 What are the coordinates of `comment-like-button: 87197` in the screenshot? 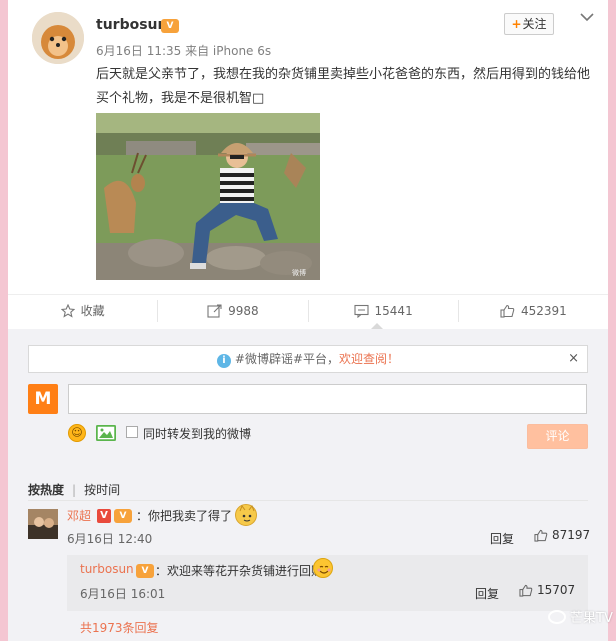 It's located at (562, 535).